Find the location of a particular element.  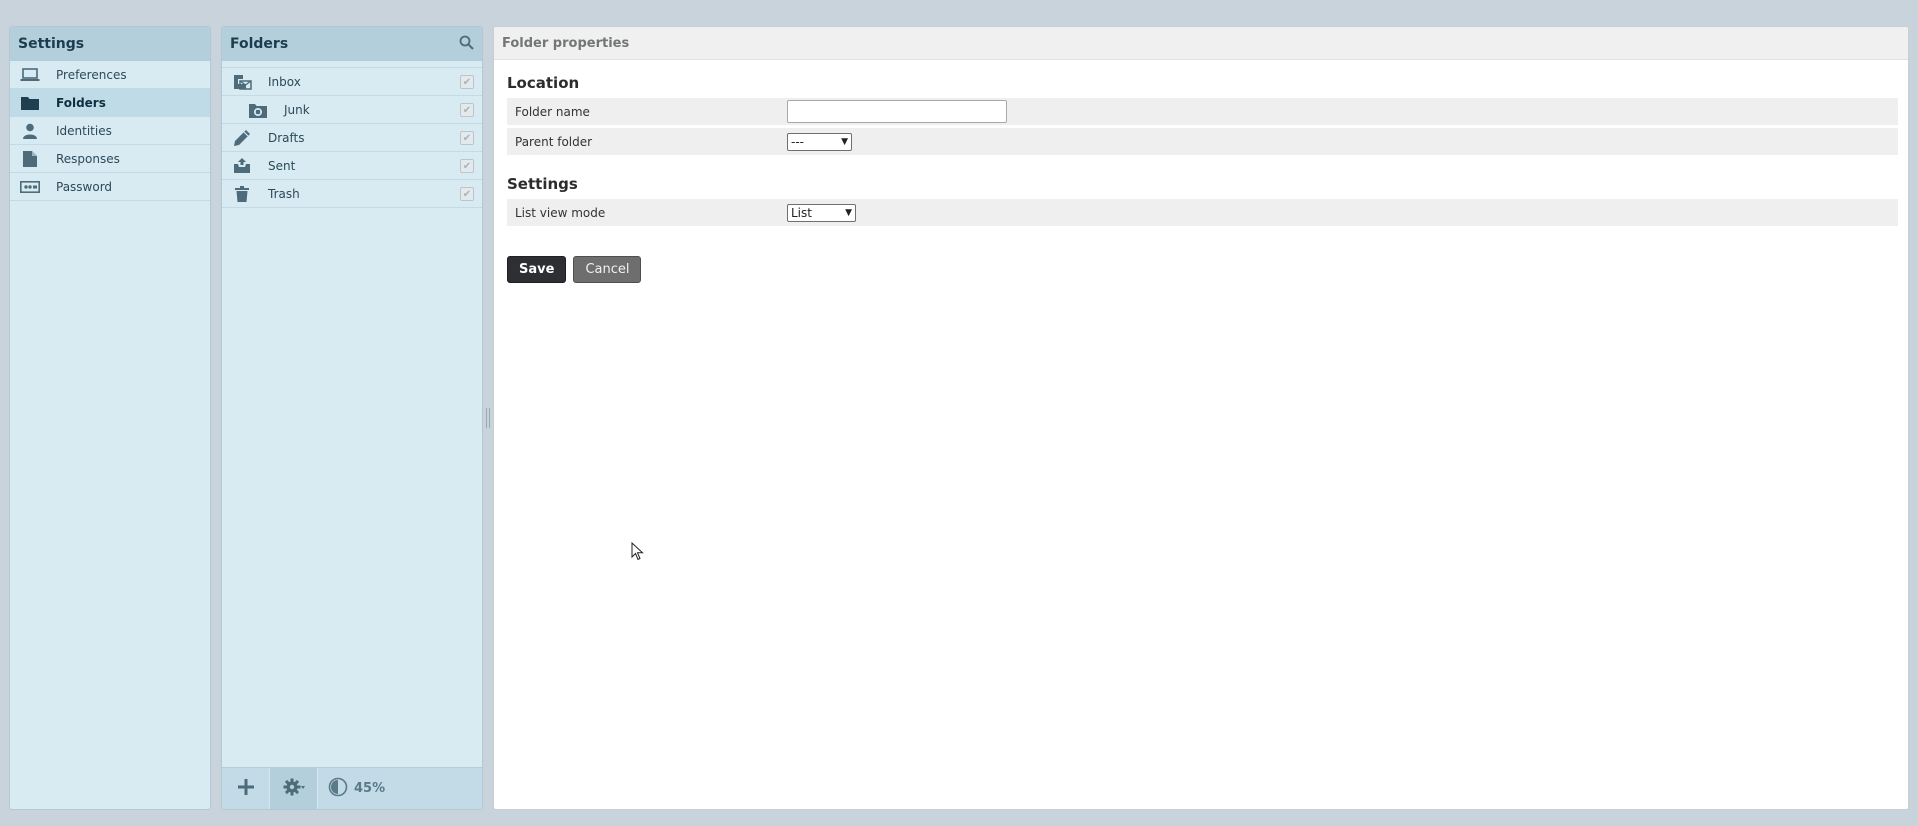

person-icon is located at coordinates (30, 131).